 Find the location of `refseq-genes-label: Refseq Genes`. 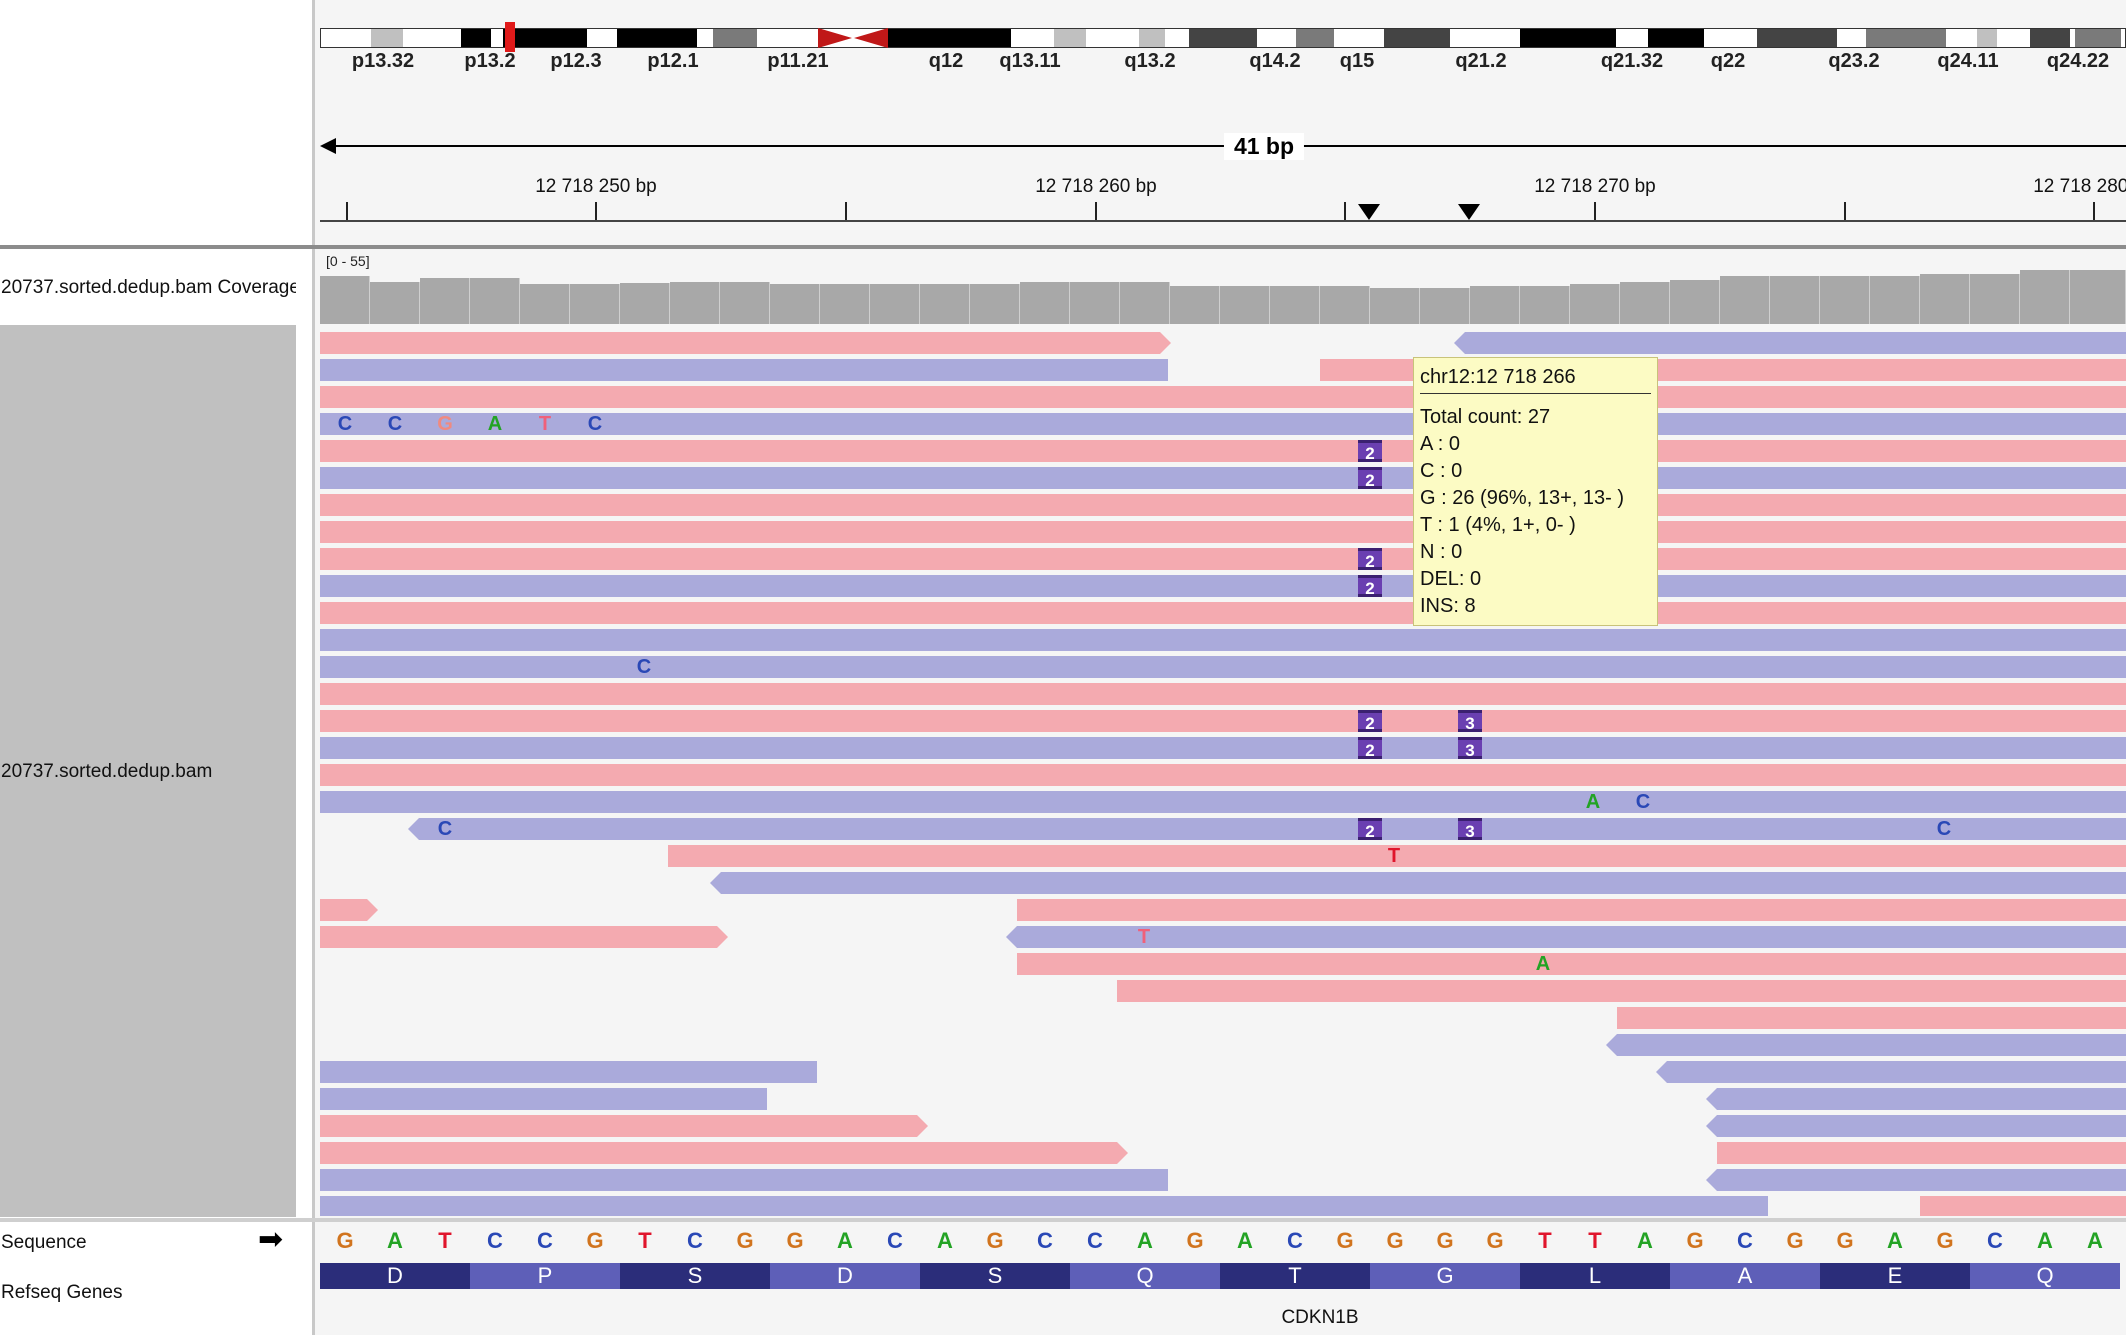

refseq-genes-label: Refseq Genes is located at coordinates (61, 1293).